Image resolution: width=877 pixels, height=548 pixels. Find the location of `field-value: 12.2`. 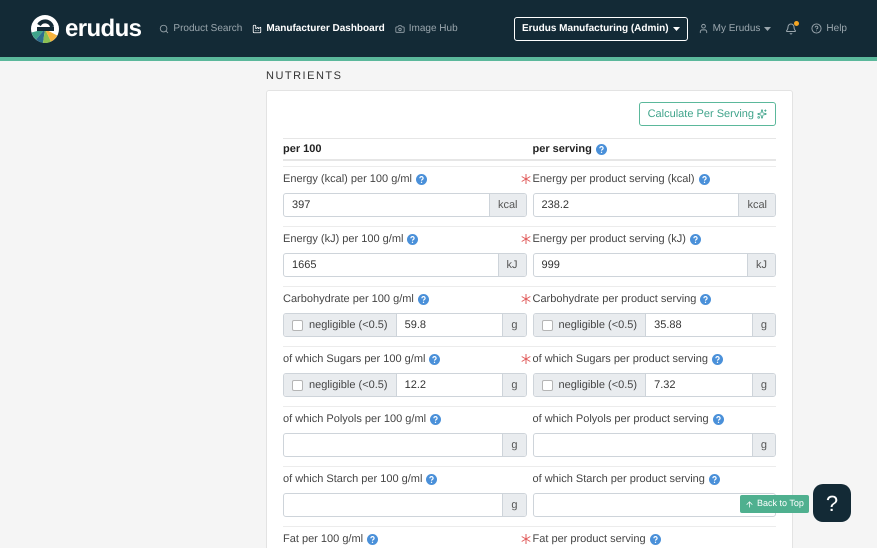

field-value: 12.2 is located at coordinates (415, 385).